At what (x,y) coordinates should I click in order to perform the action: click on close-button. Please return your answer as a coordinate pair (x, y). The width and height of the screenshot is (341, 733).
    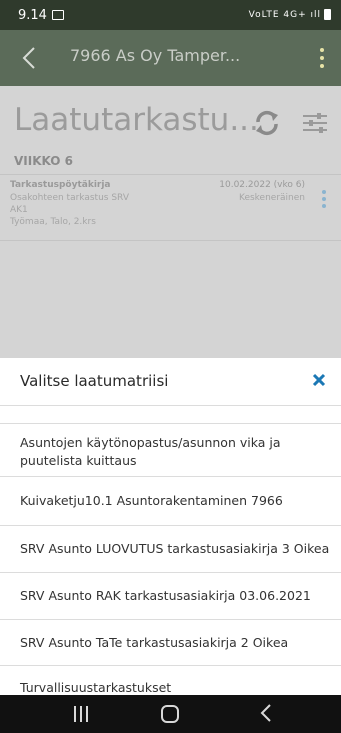
    Looking at the image, I should click on (319, 380).